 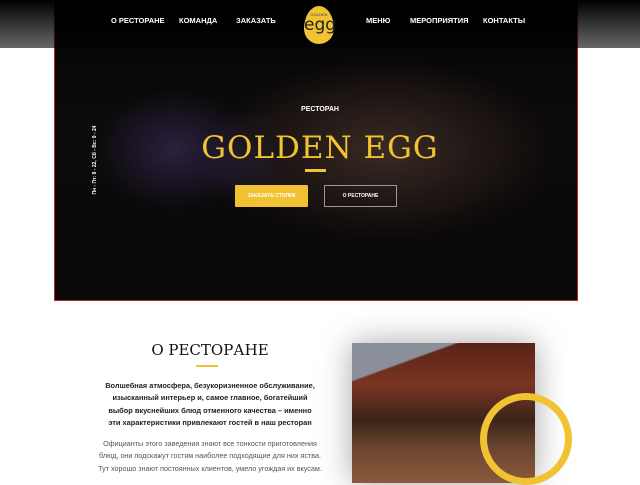 What do you see at coordinates (320, 109) in the screenshot?
I see `hero-subtitle: РЕСТОРАН` at bounding box center [320, 109].